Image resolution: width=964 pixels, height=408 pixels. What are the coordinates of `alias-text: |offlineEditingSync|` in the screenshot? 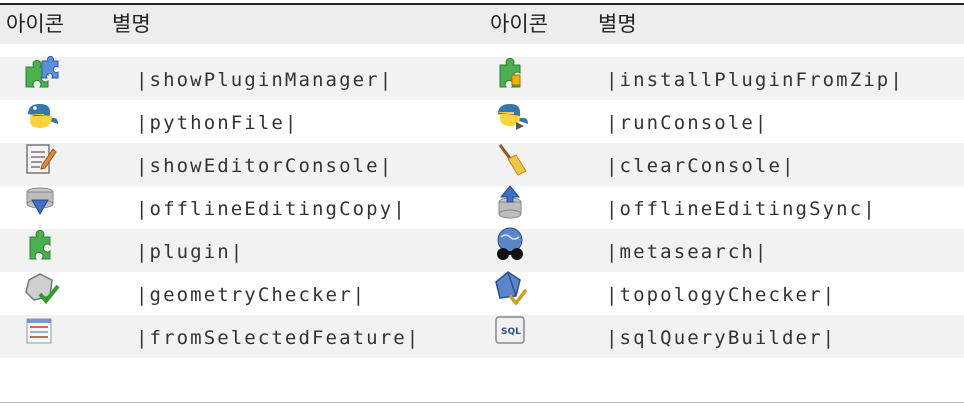 It's located at (741, 209).